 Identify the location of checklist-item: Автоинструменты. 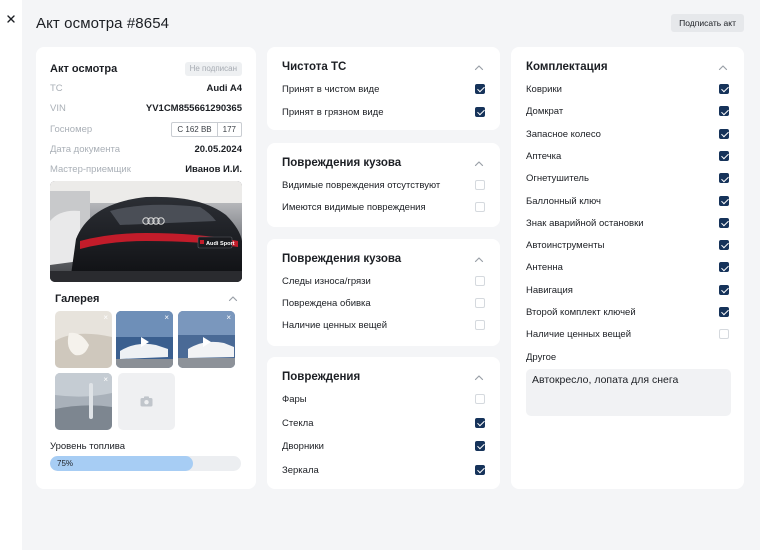
(627, 246).